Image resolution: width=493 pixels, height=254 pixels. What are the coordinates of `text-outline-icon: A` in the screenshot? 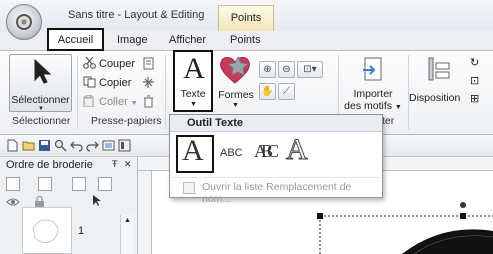 It's located at (297, 150).